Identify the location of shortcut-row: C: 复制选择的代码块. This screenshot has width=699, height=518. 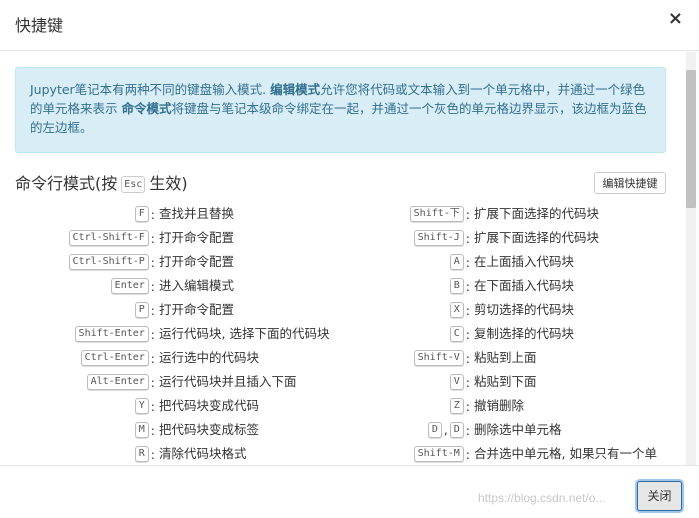
(515, 334).